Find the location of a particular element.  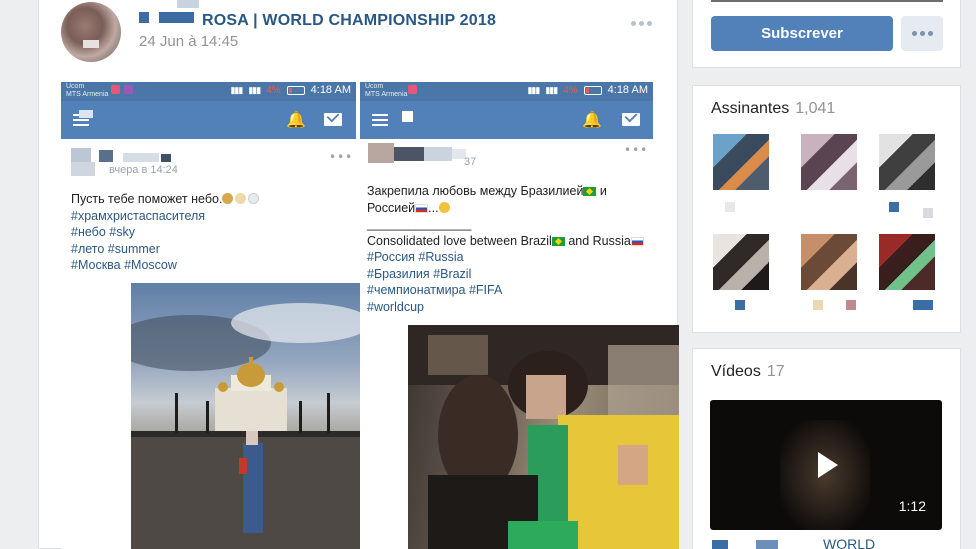

caption-text: Consolidated love between Brazil is located at coordinates (459, 240).